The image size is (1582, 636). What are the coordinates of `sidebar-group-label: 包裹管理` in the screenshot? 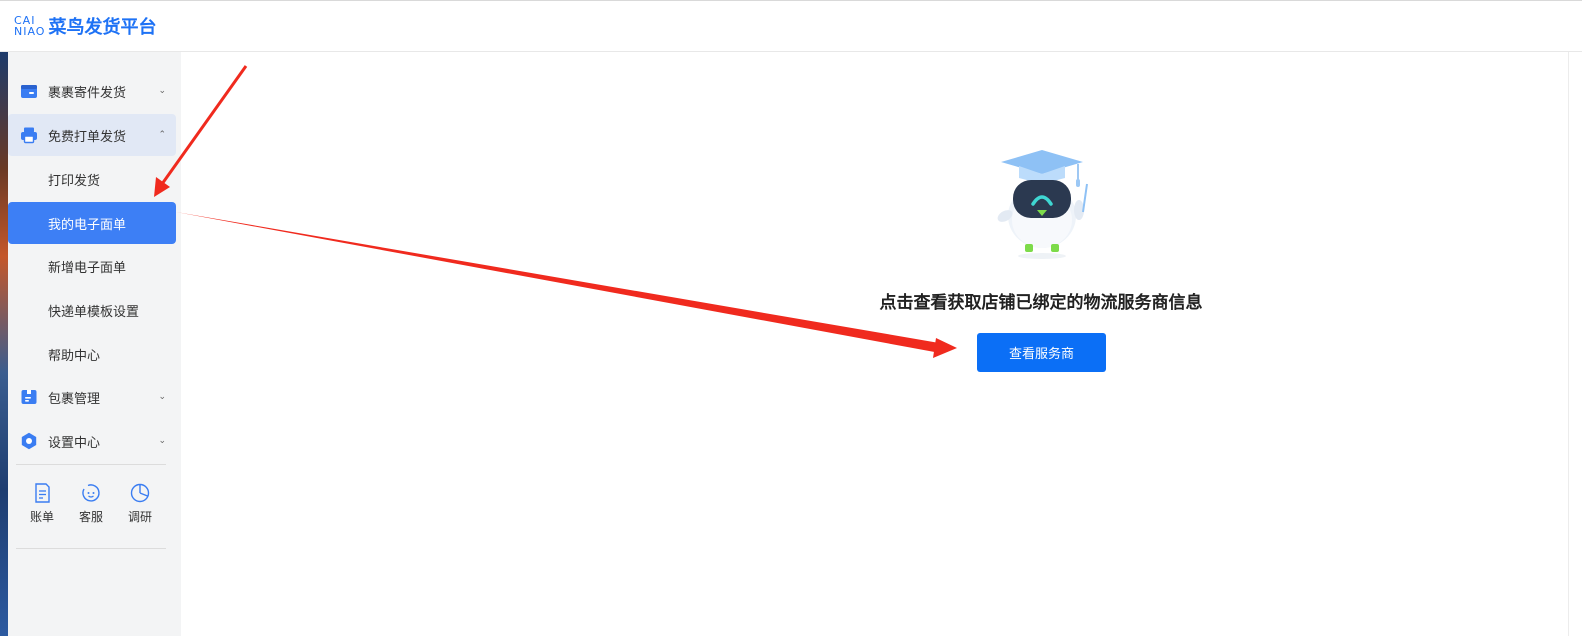 It's located at (74, 399).